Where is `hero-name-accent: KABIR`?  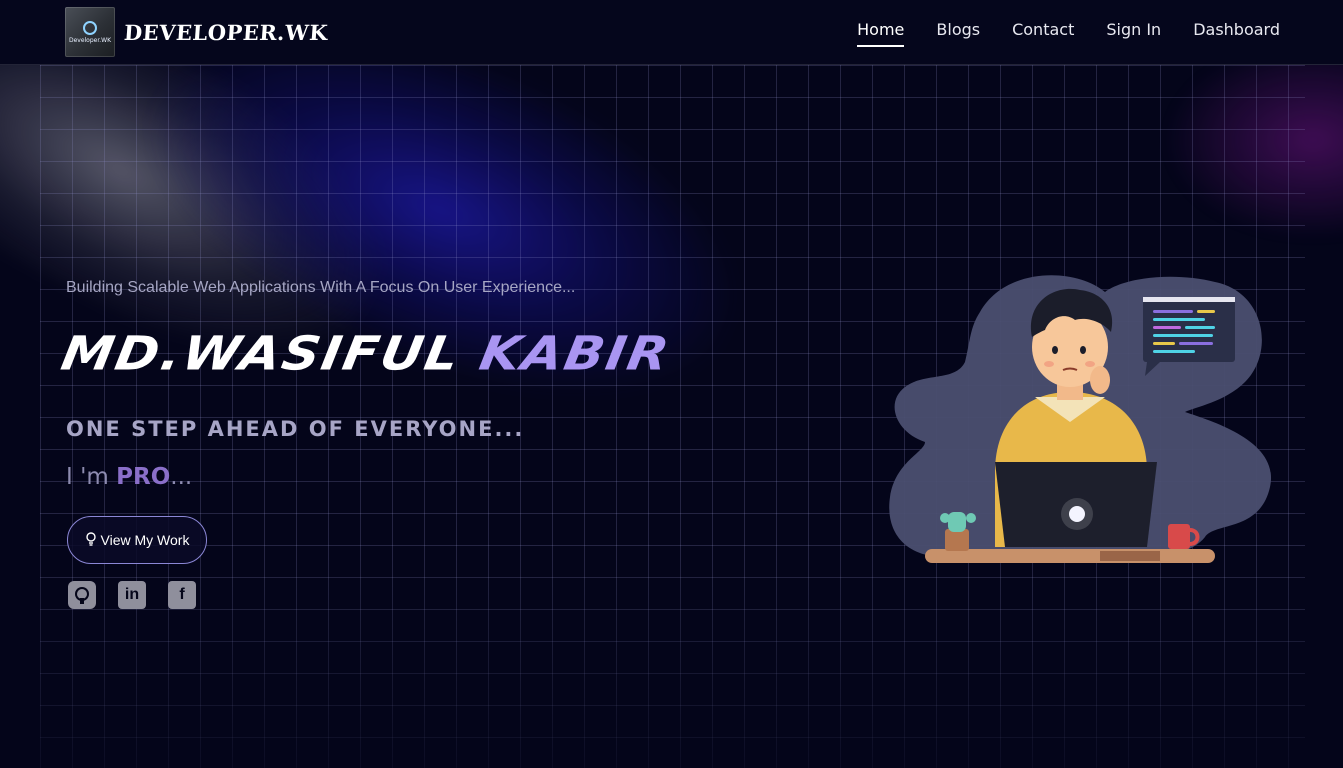
hero-name-accent: KABIR is located at coordinates (575, 354).